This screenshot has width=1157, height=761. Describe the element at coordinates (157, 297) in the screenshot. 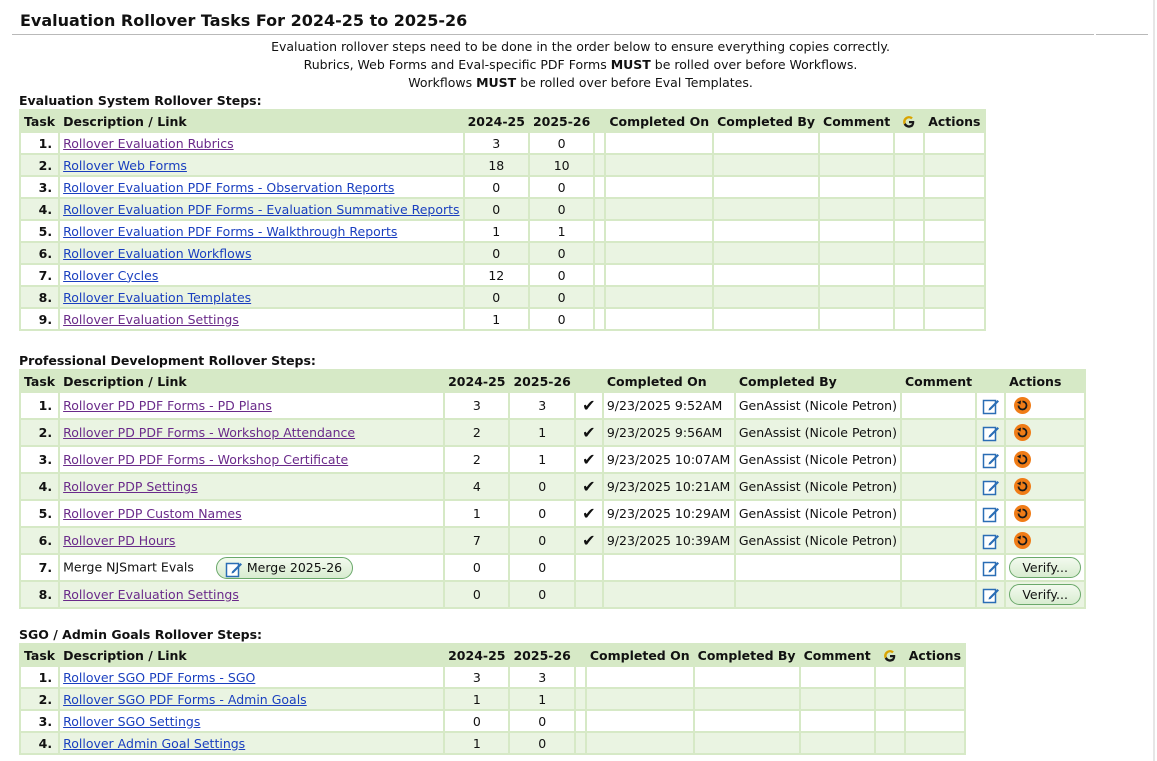

I see `rollover-link: Rollover Evaluation Templates` at that location.